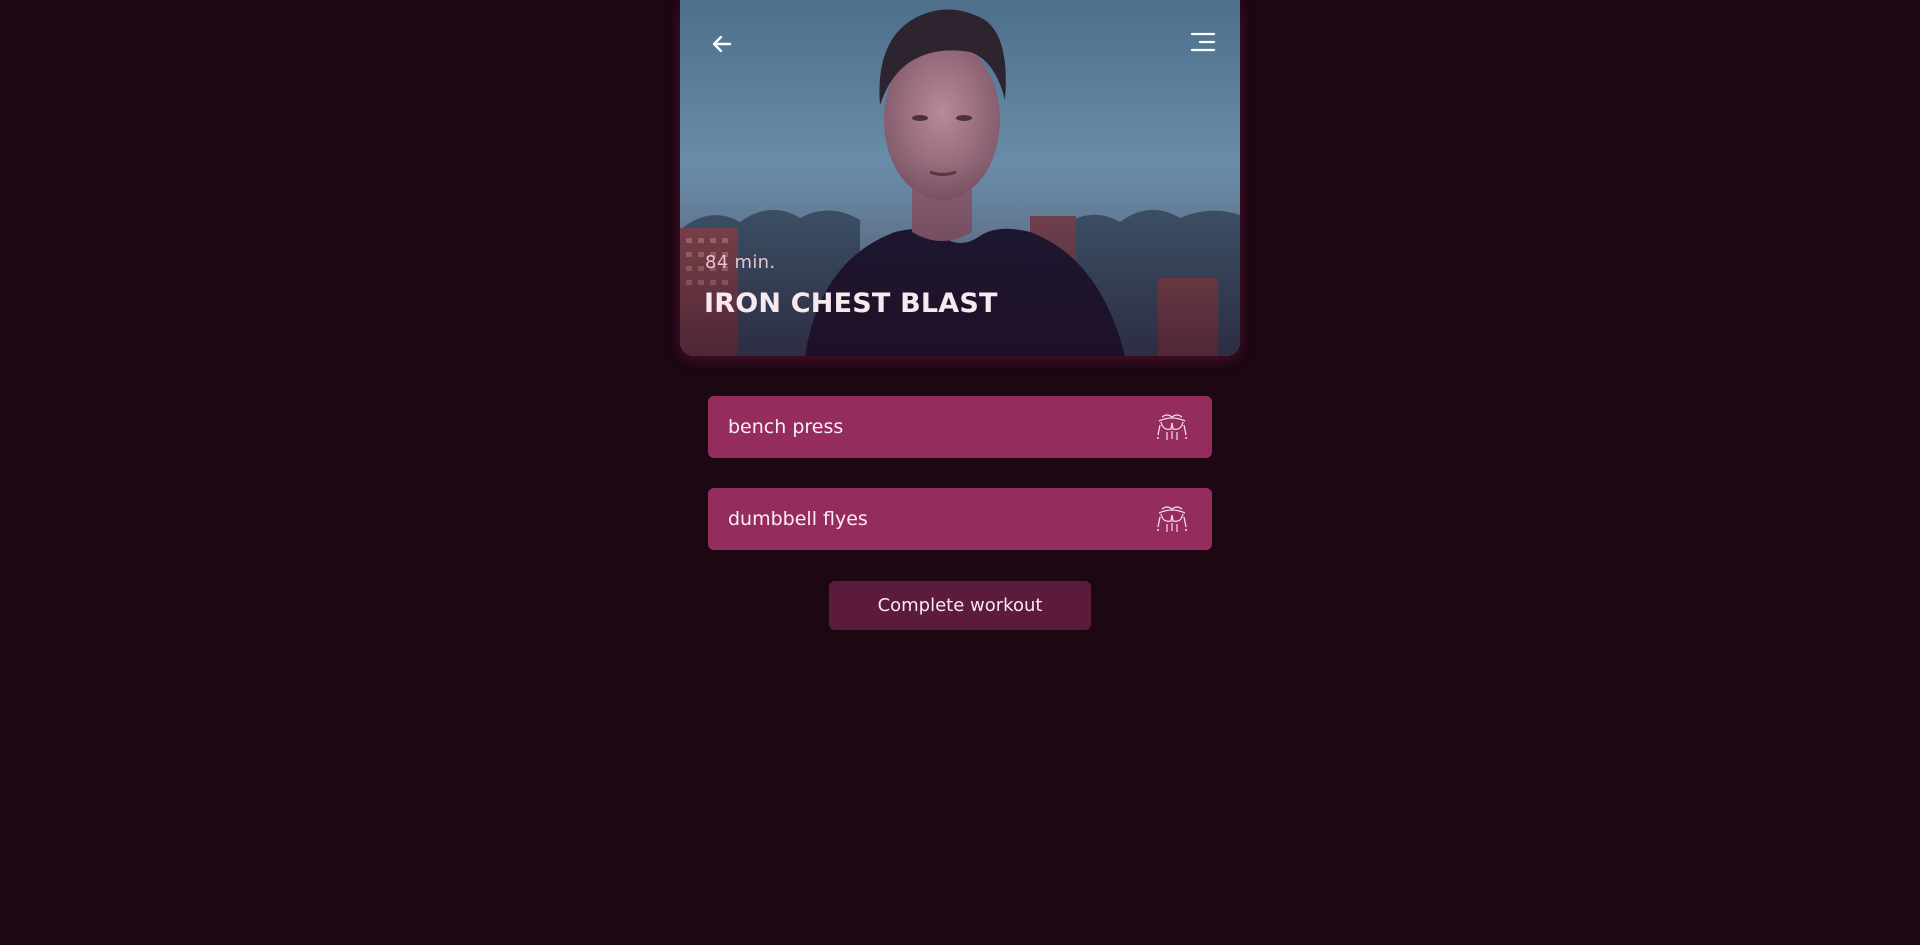  I want to click on exercise-list: bench press dumbbell flyes, so click(960, 488).